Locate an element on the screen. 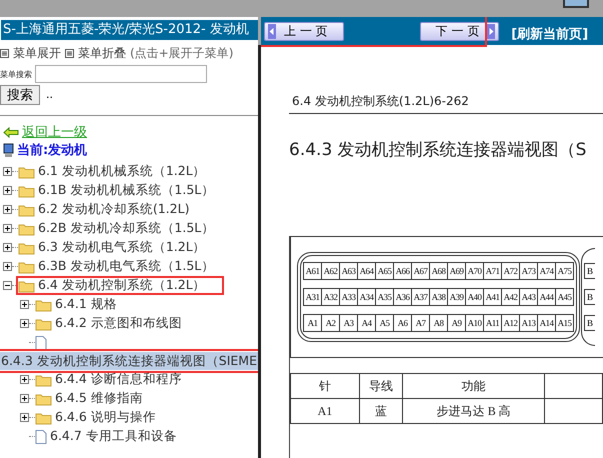 This screenshot has width=603, height=458. pin-label: A41 is located at coordinates (493, 297).